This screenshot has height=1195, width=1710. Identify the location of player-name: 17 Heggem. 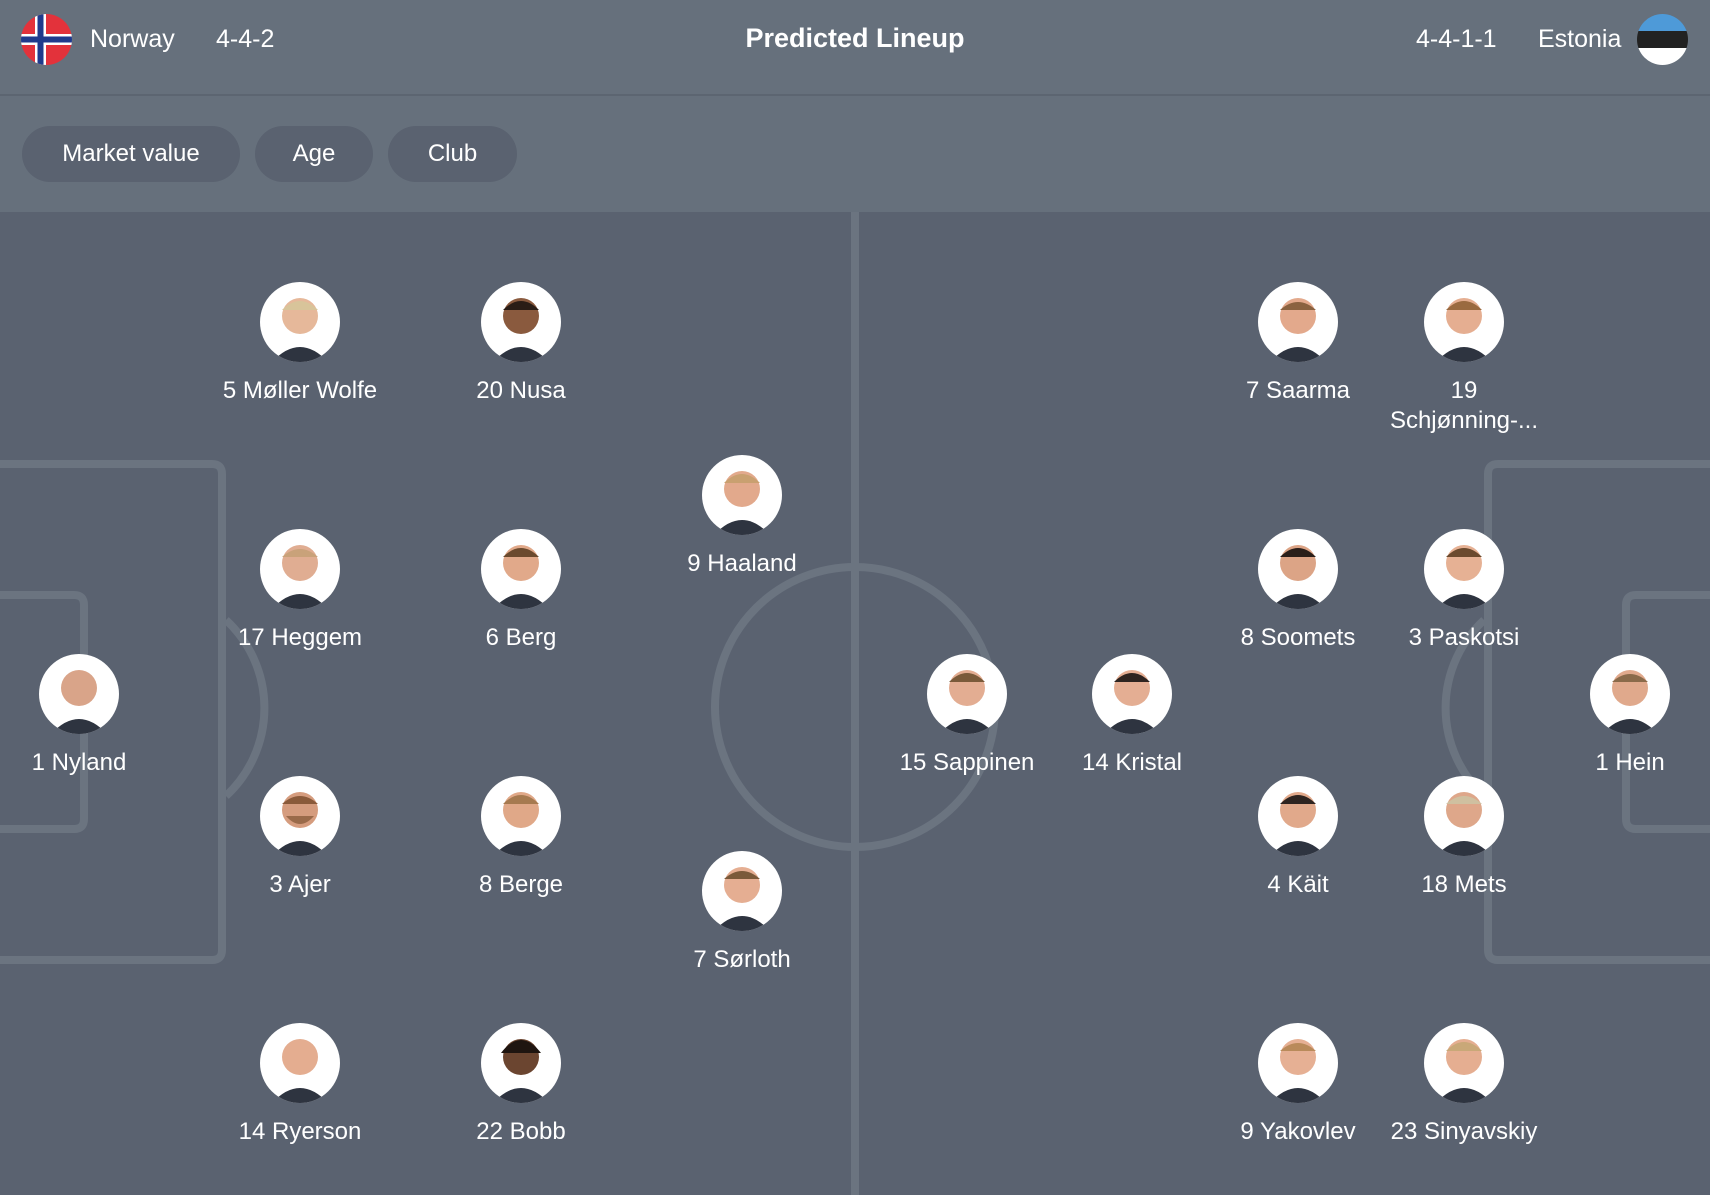
(300, 637).